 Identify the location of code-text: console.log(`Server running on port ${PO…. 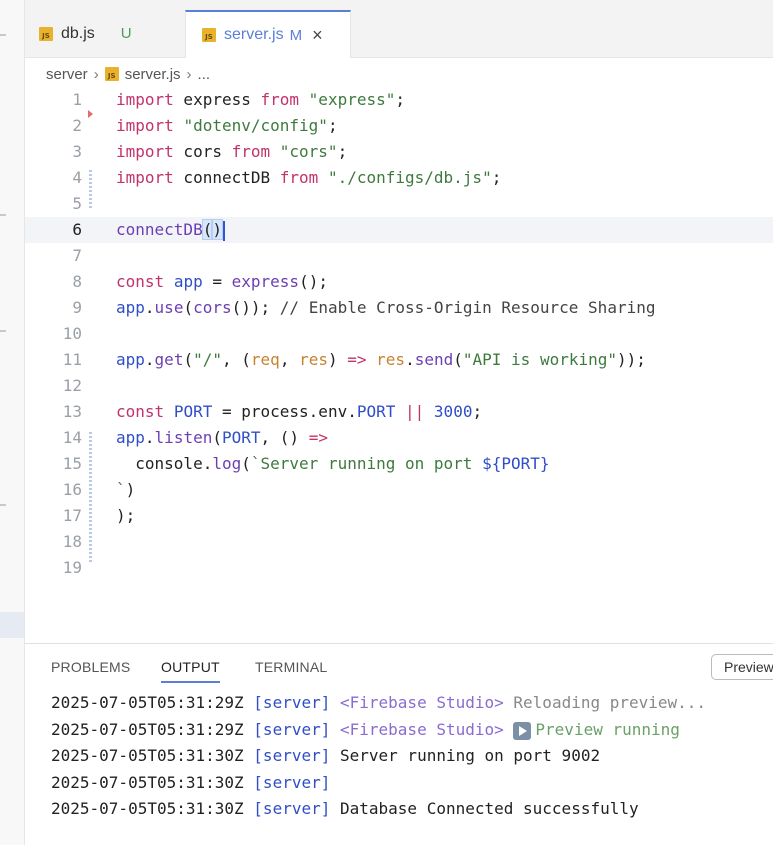
(333, 463).